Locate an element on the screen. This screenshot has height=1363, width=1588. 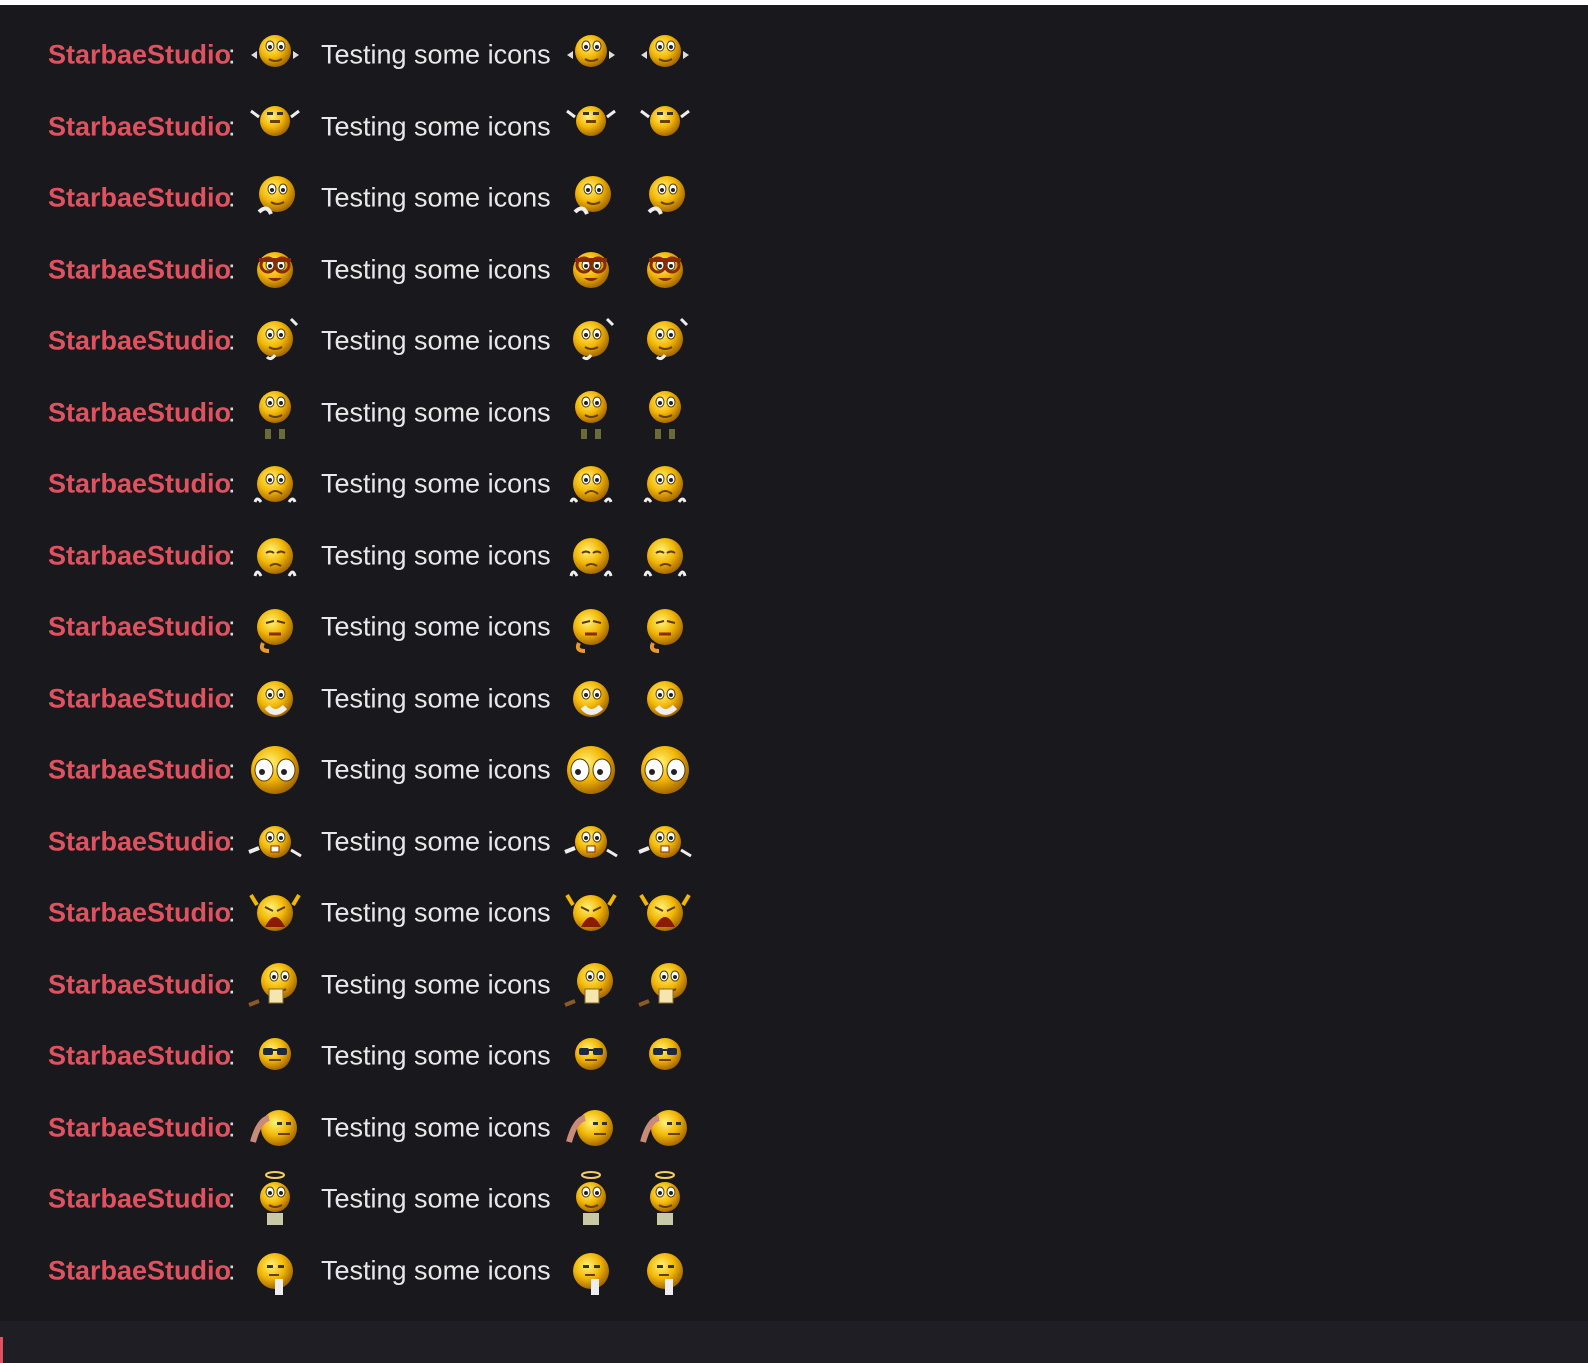
chat-input-bar is located at coordinates (794, 1342).